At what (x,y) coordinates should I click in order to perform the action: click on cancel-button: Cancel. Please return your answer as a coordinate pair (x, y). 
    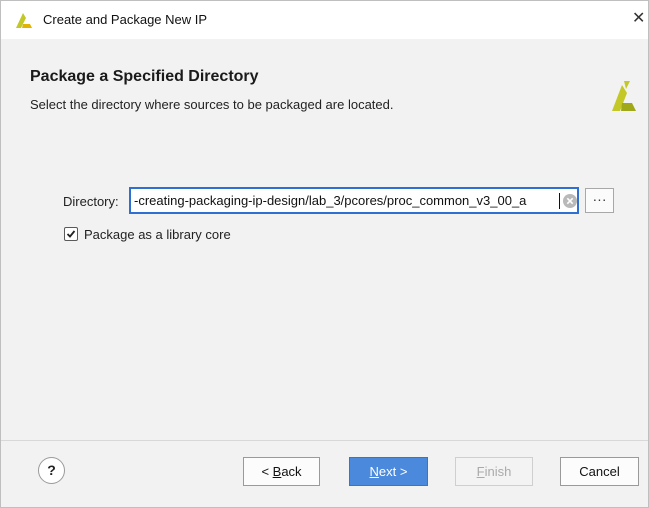
    Looking at the image, I should click on (599, 471).